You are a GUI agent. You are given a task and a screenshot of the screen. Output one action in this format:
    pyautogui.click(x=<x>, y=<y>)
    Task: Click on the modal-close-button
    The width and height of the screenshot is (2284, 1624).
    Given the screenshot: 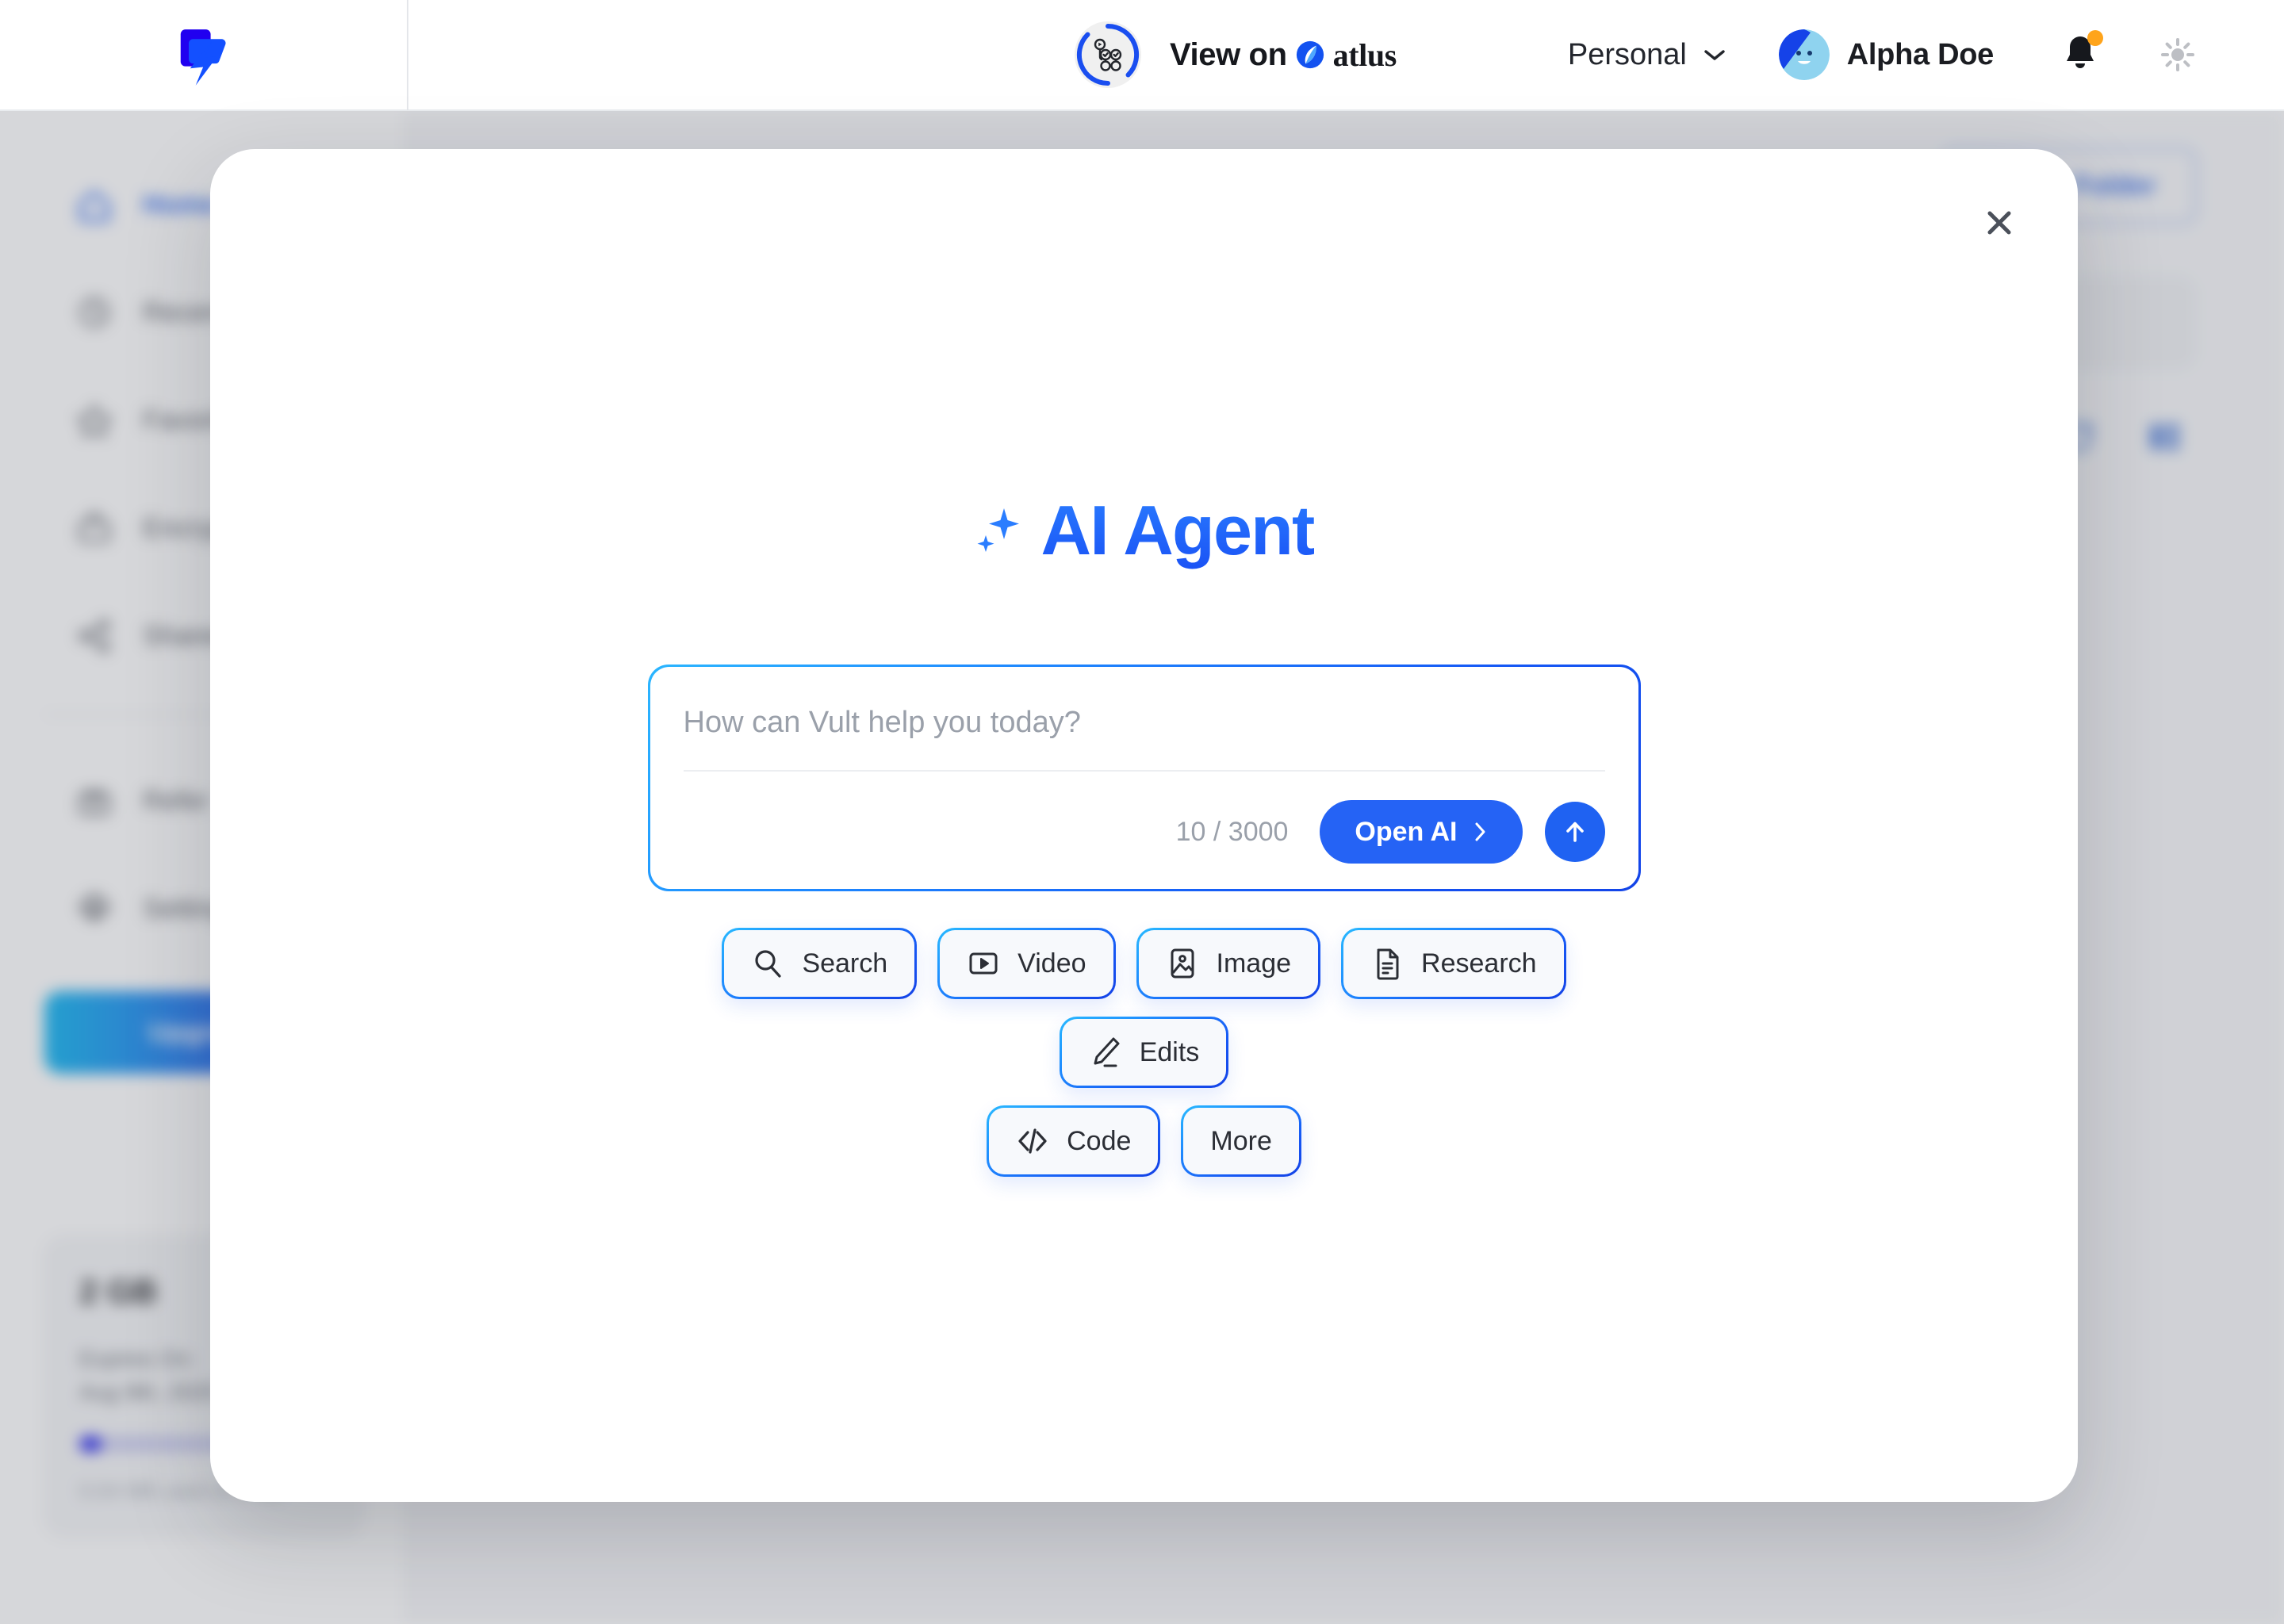 What is the action you would take?
    pyautogui.click(x=1999, y=222)
    